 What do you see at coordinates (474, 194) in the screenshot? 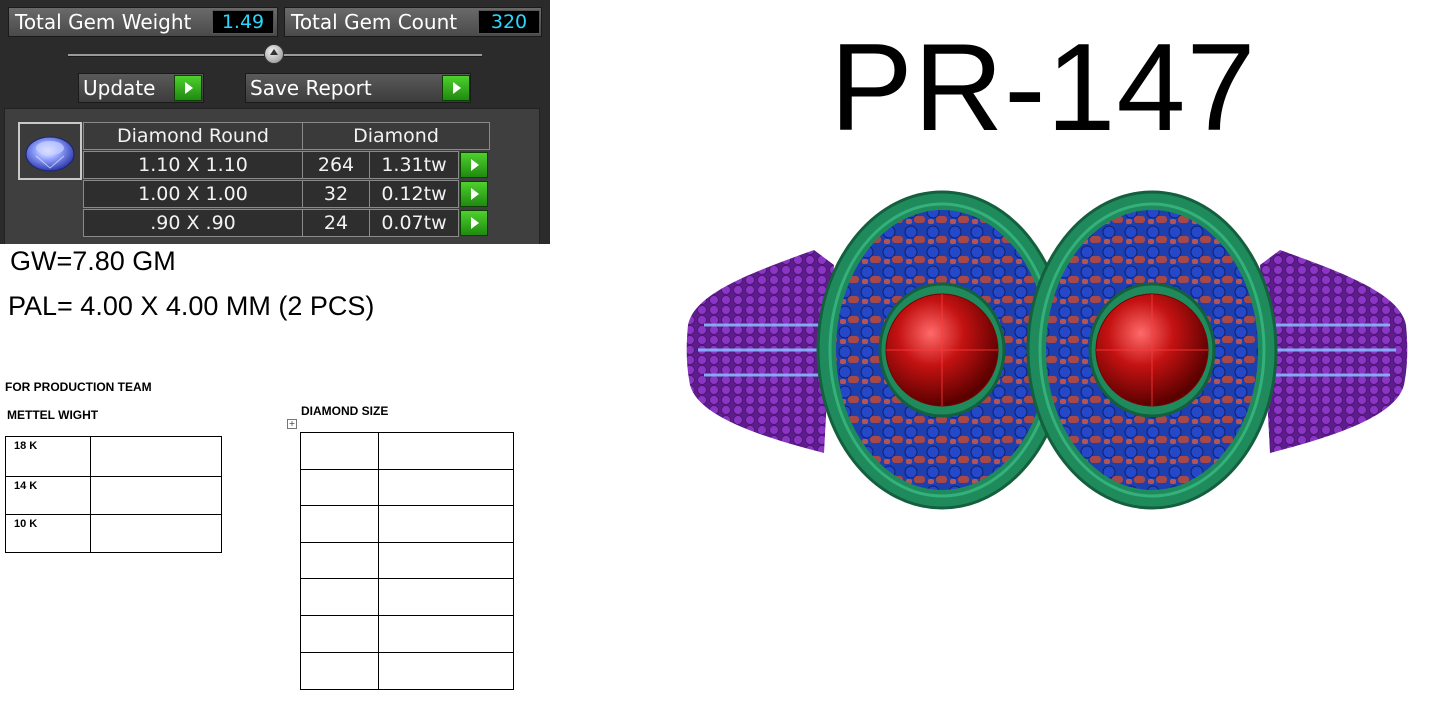
I see `row-2-go-button` at bounding box center [474, 194].